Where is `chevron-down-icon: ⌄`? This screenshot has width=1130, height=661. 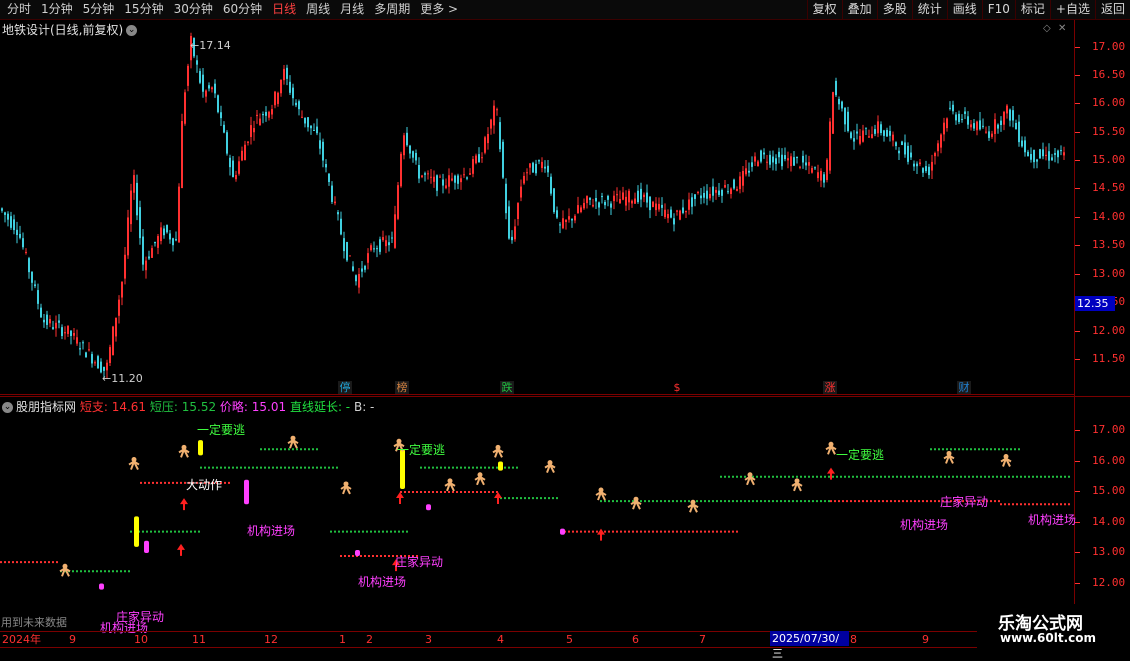 chevron-down-icon: ⌄ is located at coordinates (7, 407).